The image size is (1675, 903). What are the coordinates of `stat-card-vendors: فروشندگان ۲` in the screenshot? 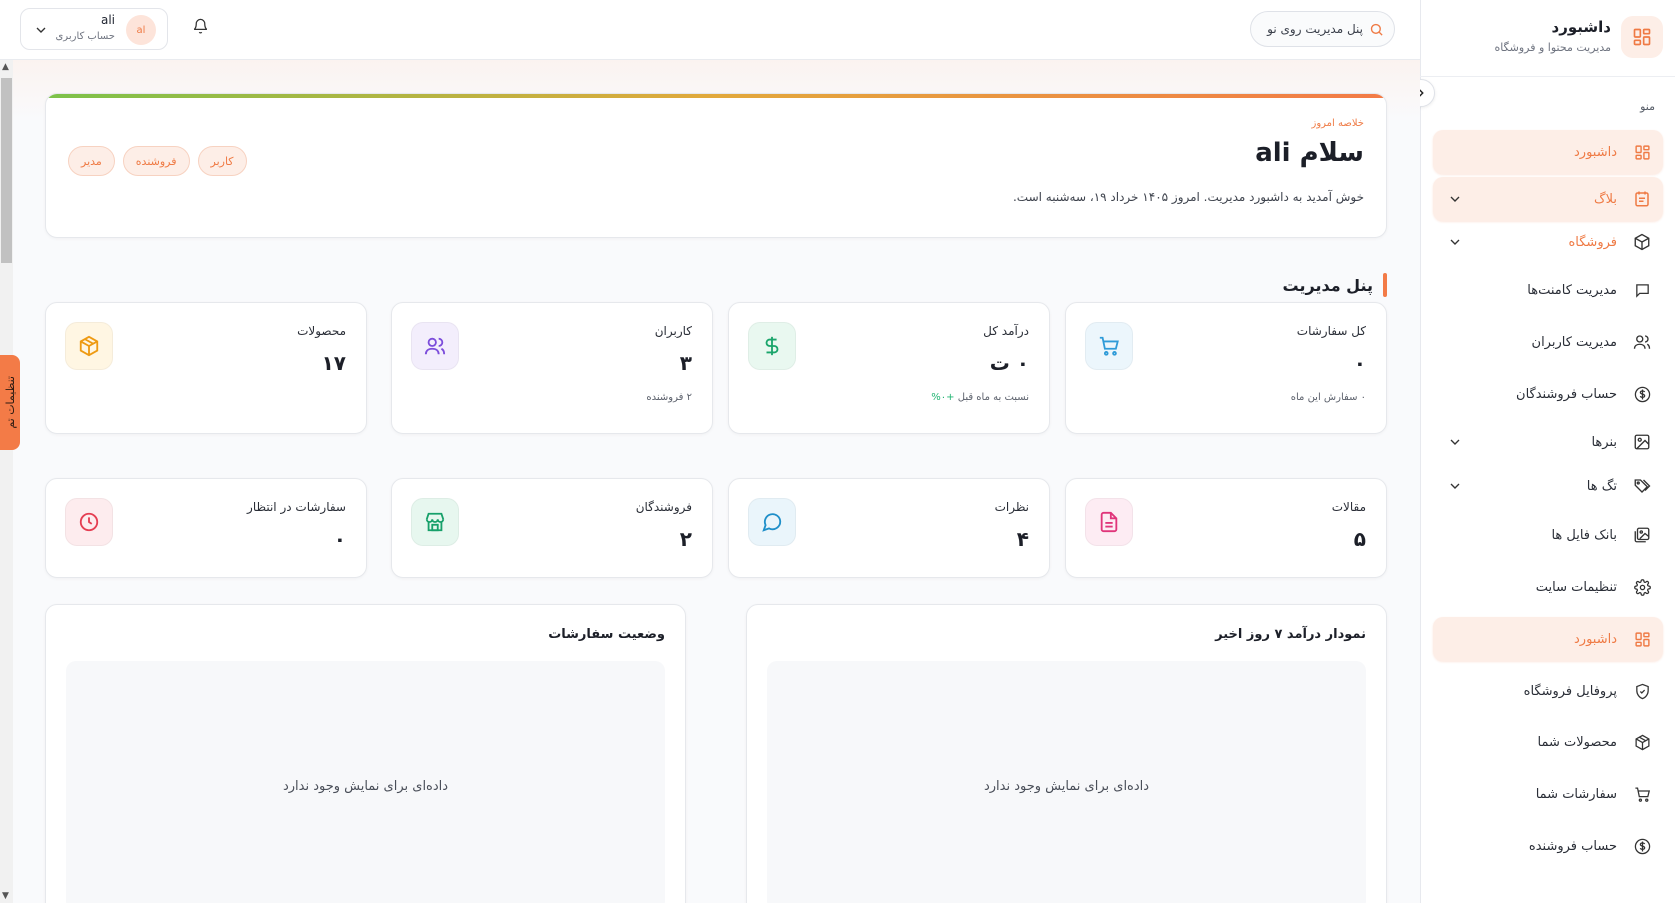 It's located at (552, 528).